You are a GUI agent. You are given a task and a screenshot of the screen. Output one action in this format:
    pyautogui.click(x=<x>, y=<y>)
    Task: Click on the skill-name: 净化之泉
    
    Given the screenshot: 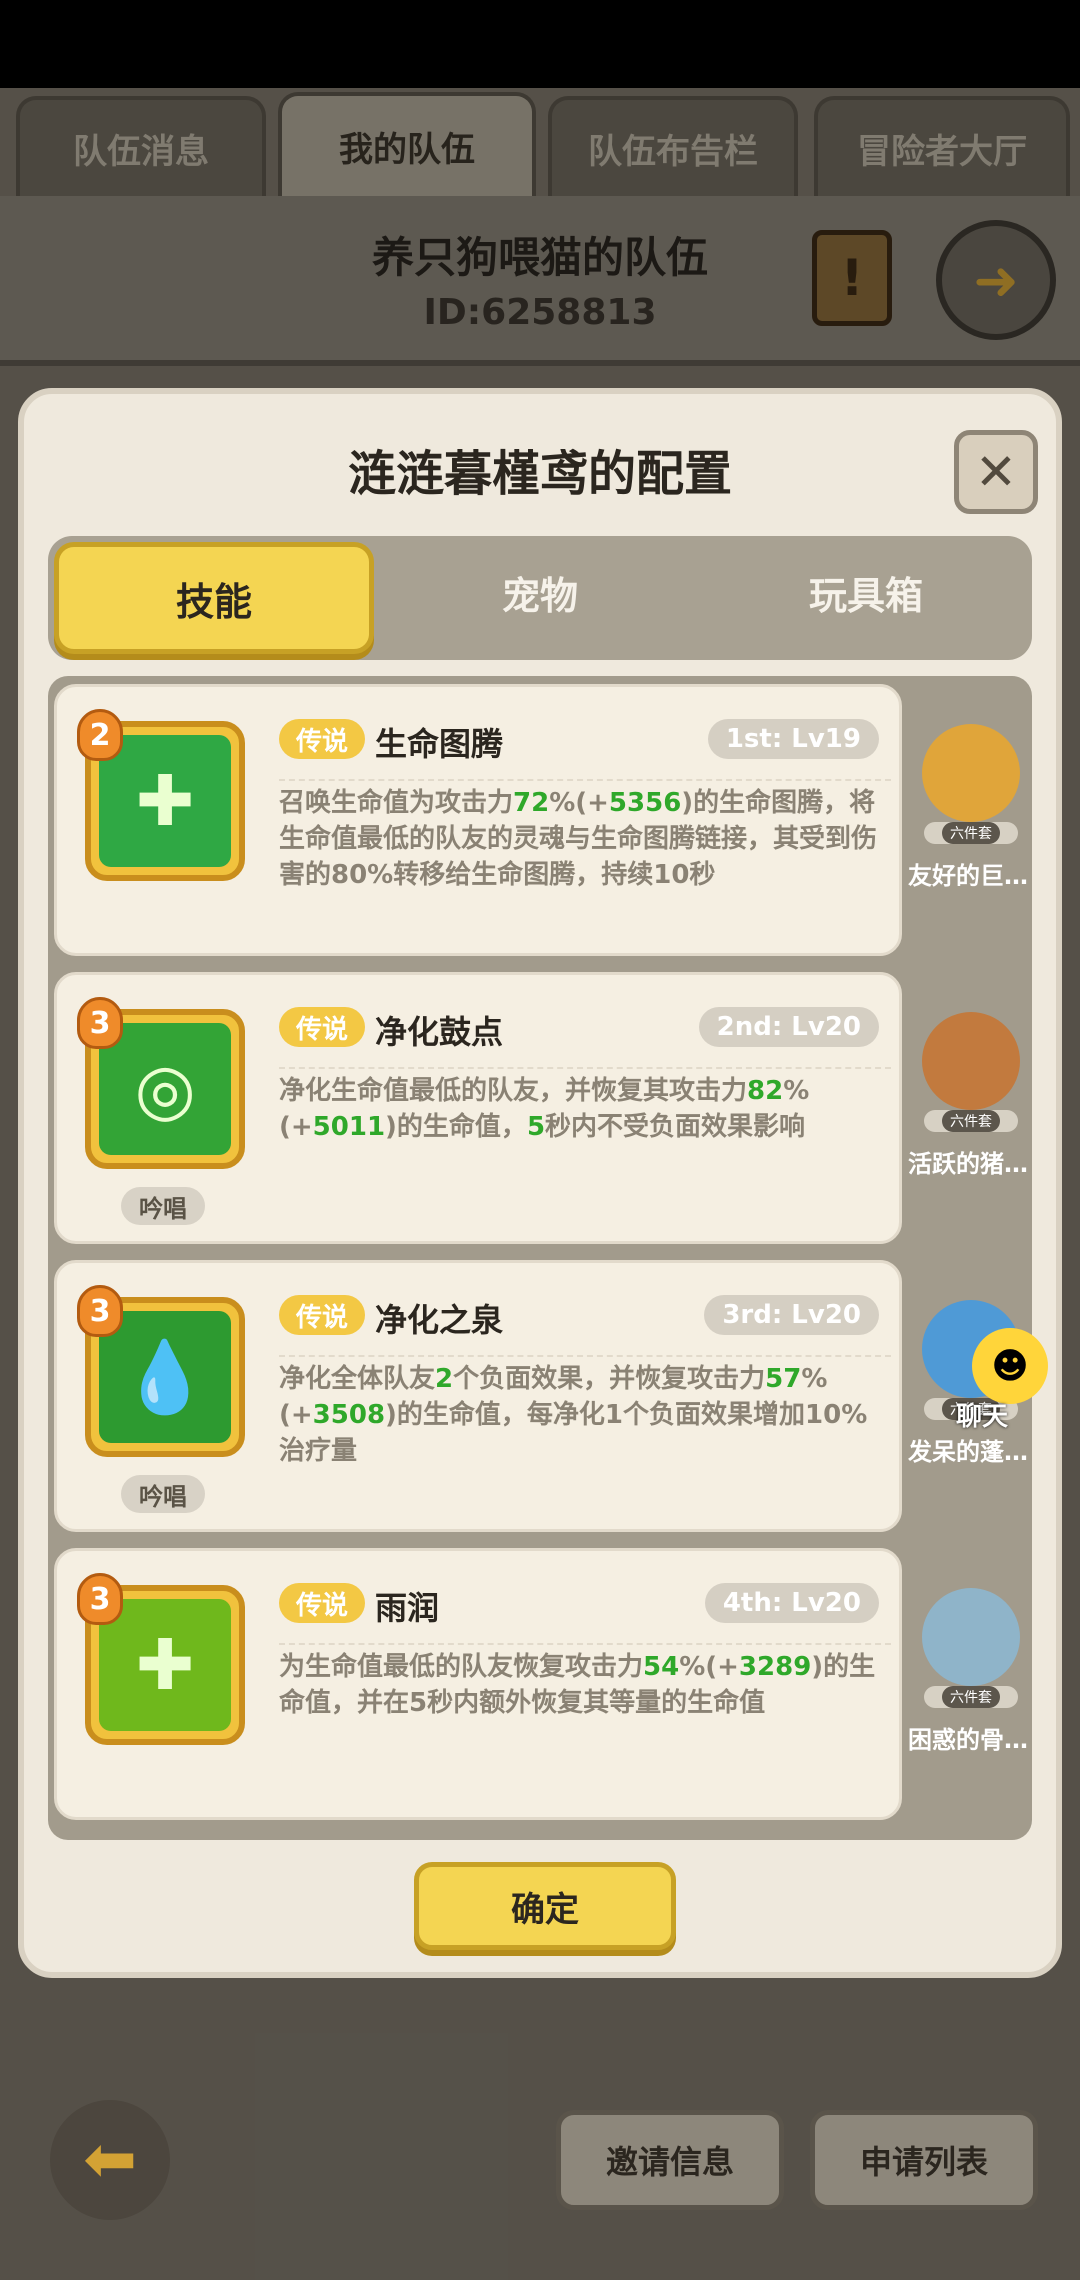 What is the action you would take?
    pyautogui.click(x=439, y=1320)
    